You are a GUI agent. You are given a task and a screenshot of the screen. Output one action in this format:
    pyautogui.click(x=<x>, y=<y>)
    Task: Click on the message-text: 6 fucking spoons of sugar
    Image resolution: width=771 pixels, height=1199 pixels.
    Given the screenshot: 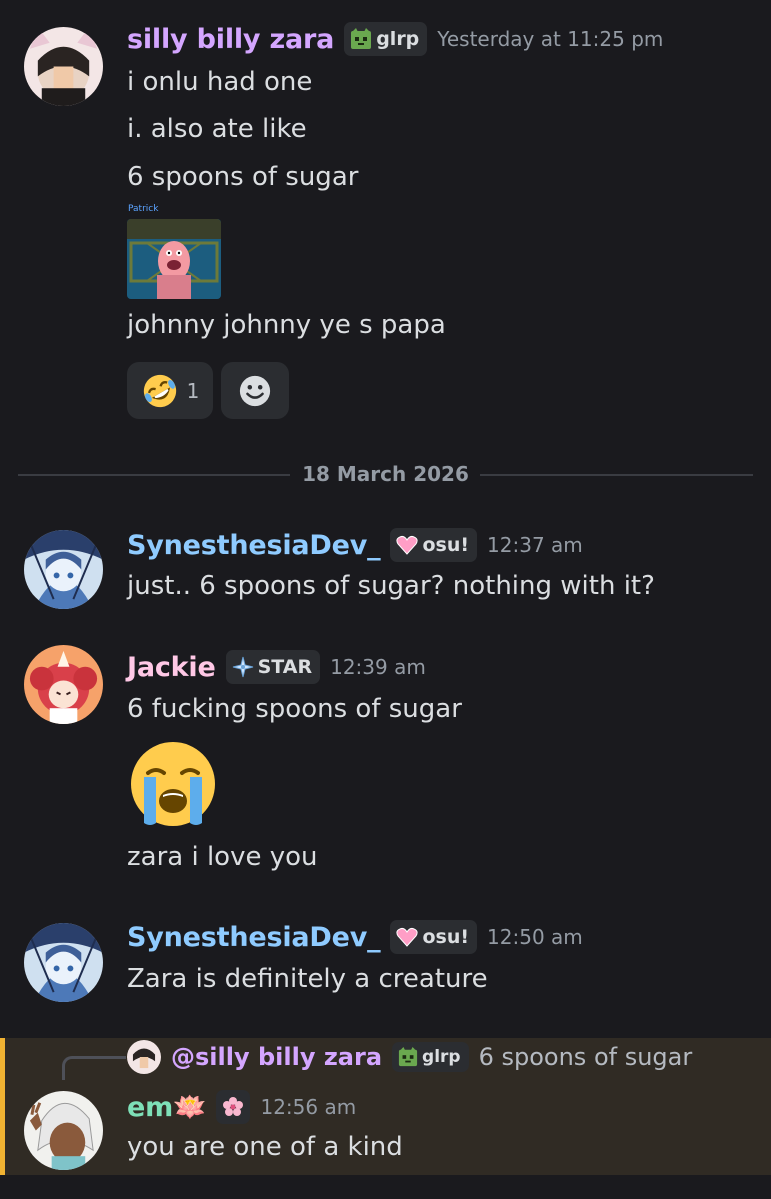 What is the action you would take?
    pyautogui.click(x=294, y=709)
    